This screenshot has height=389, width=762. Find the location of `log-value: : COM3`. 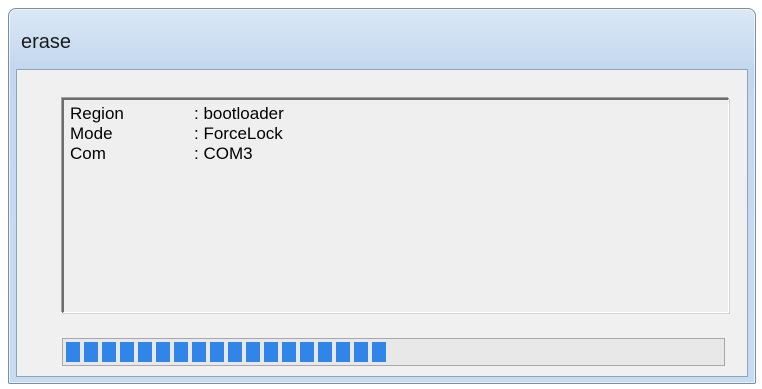

log-value: : COM3 is located at coordinates (223, 153).